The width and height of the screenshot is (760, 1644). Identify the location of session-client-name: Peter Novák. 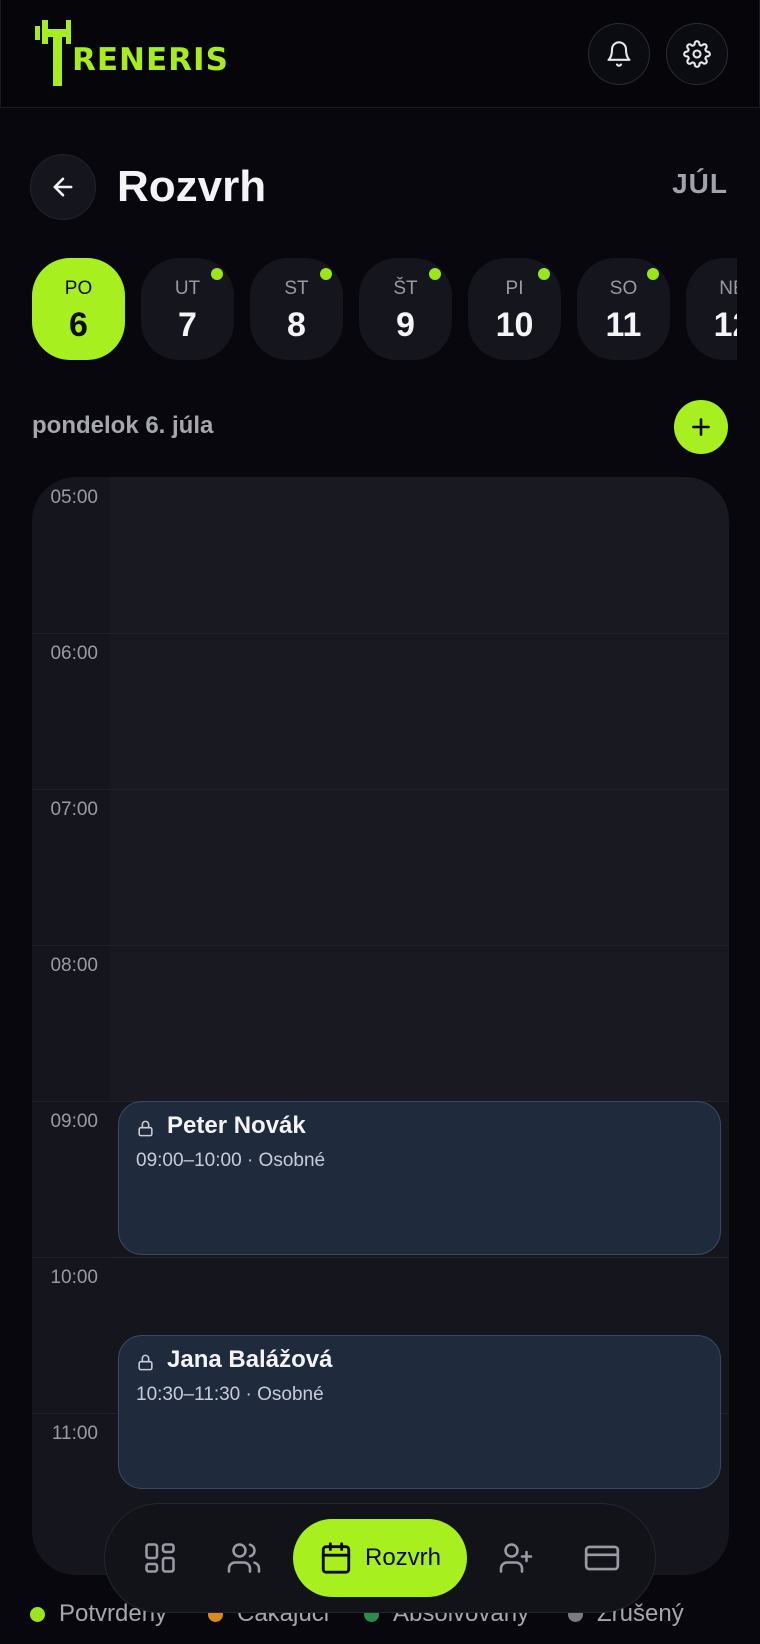
(236, 1125).